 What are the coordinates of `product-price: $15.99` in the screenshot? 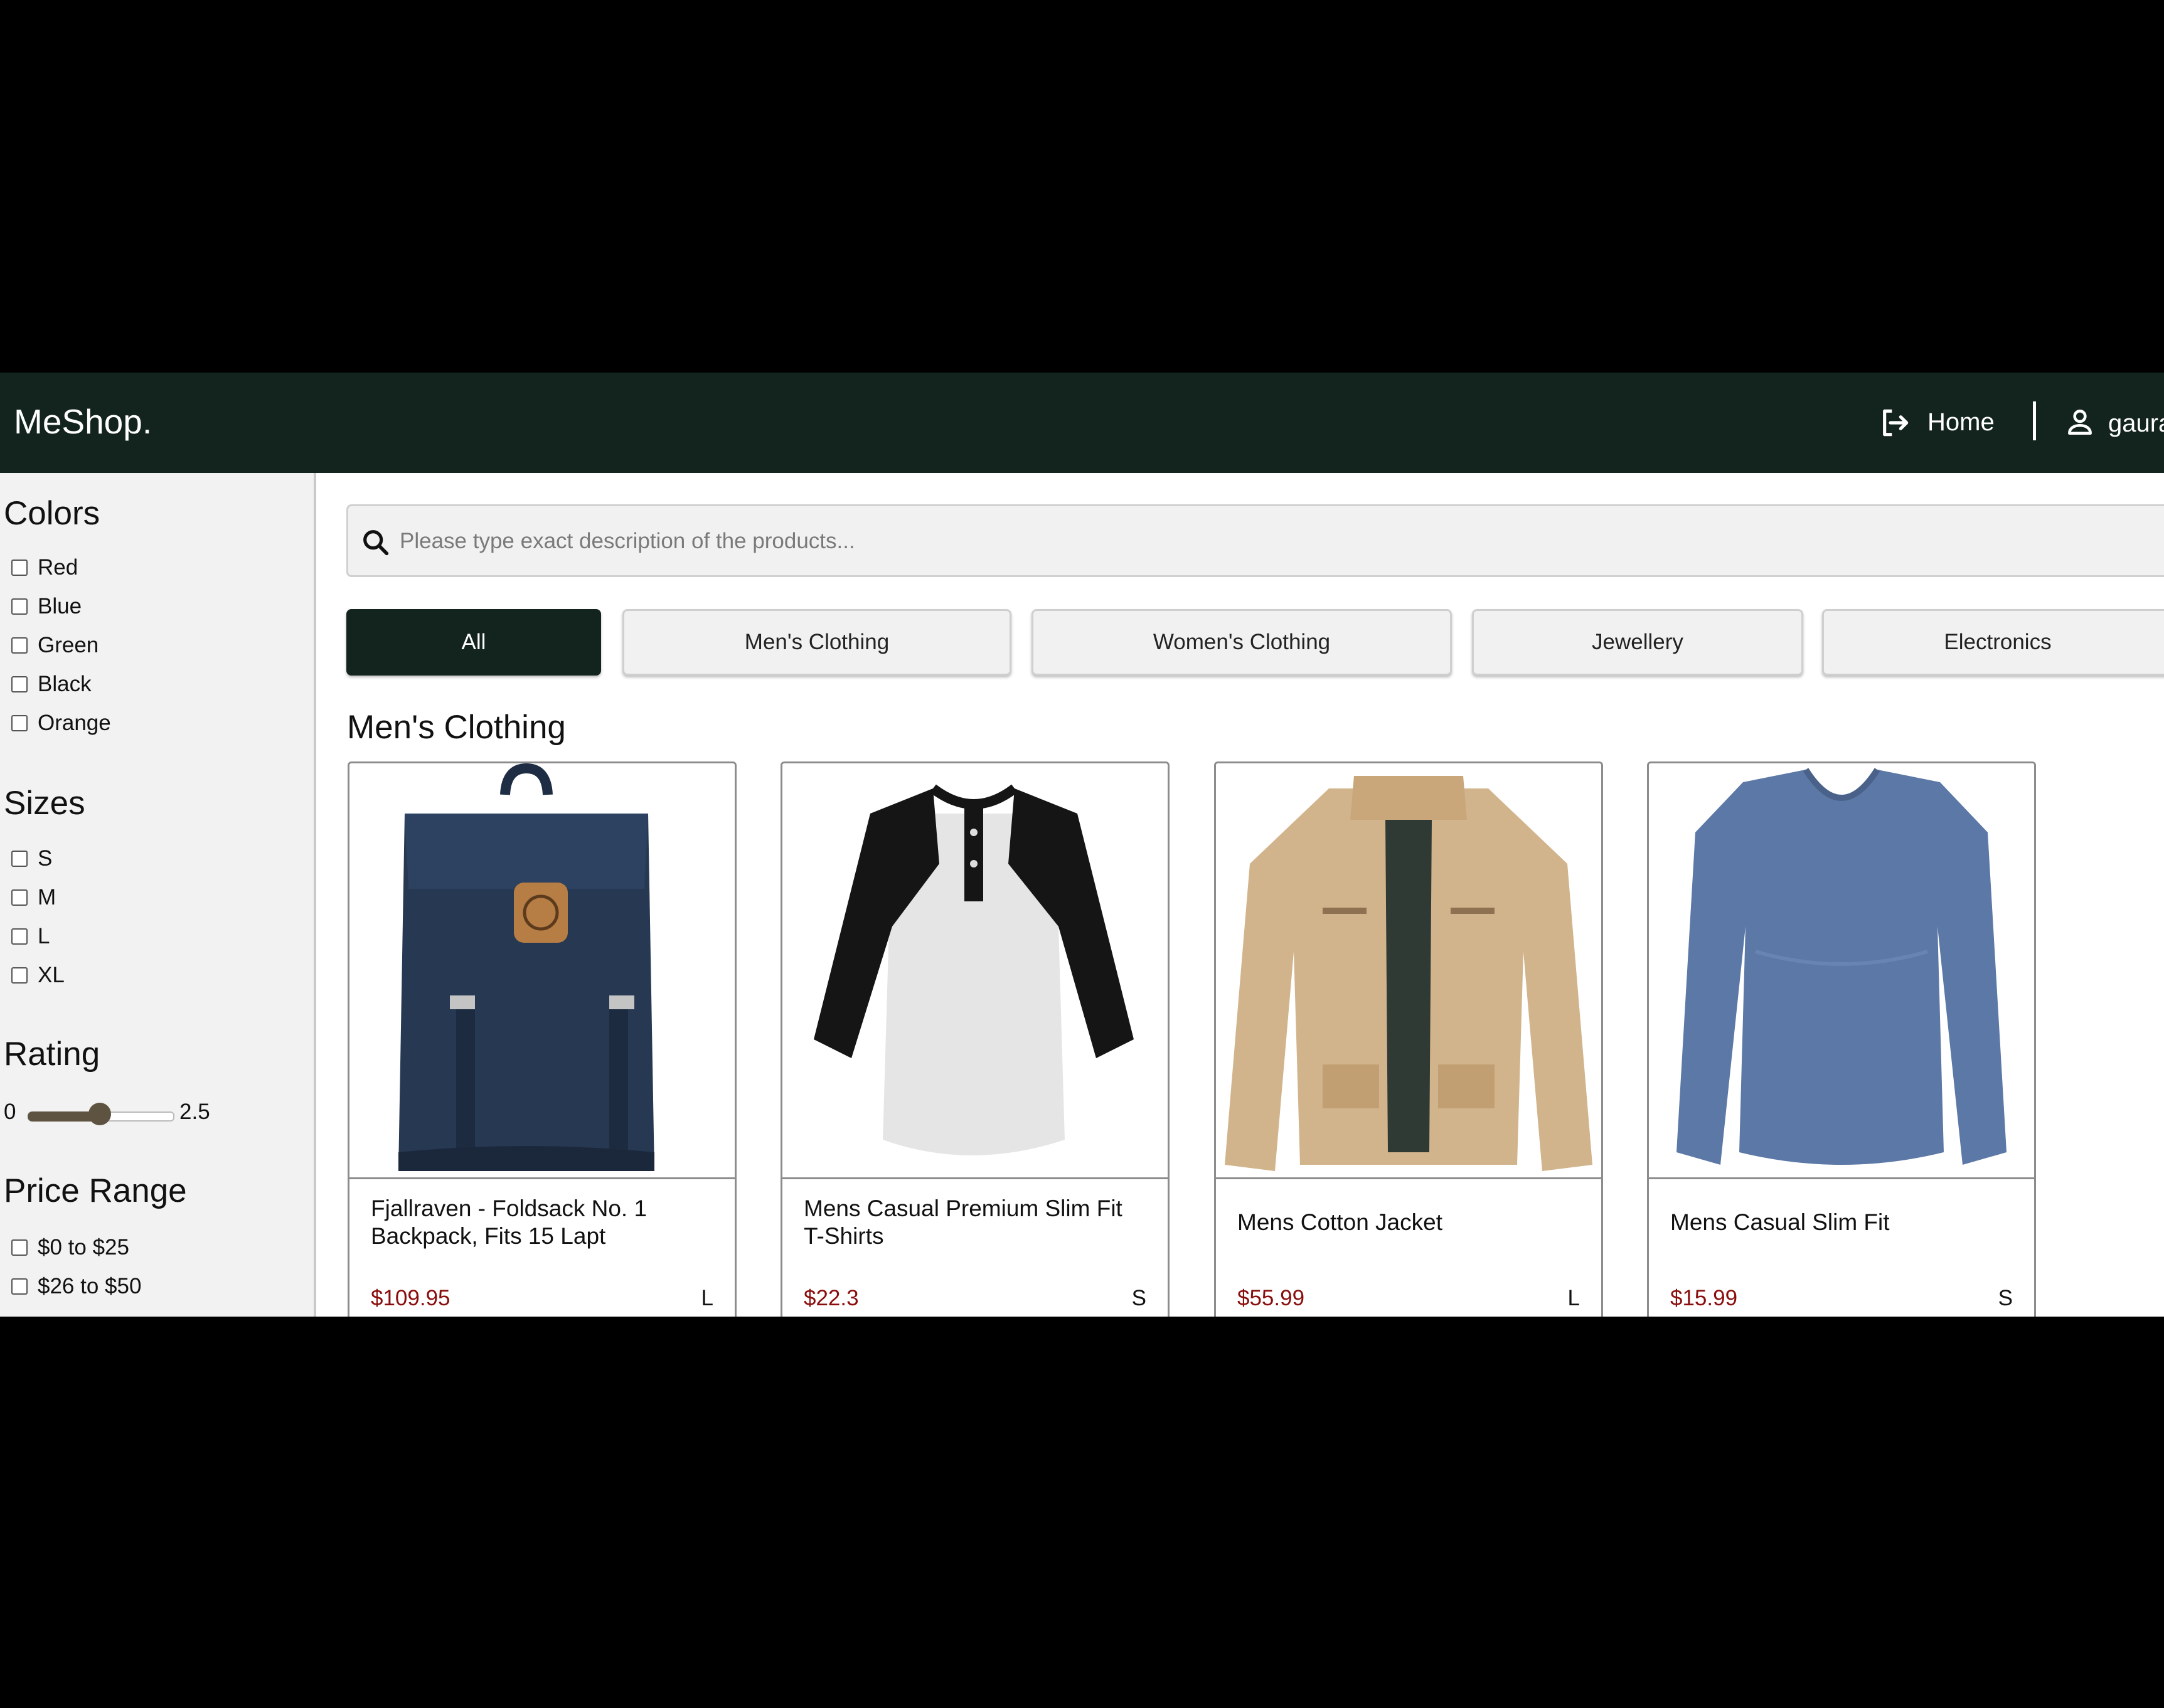 It's located at (1704, 1298).